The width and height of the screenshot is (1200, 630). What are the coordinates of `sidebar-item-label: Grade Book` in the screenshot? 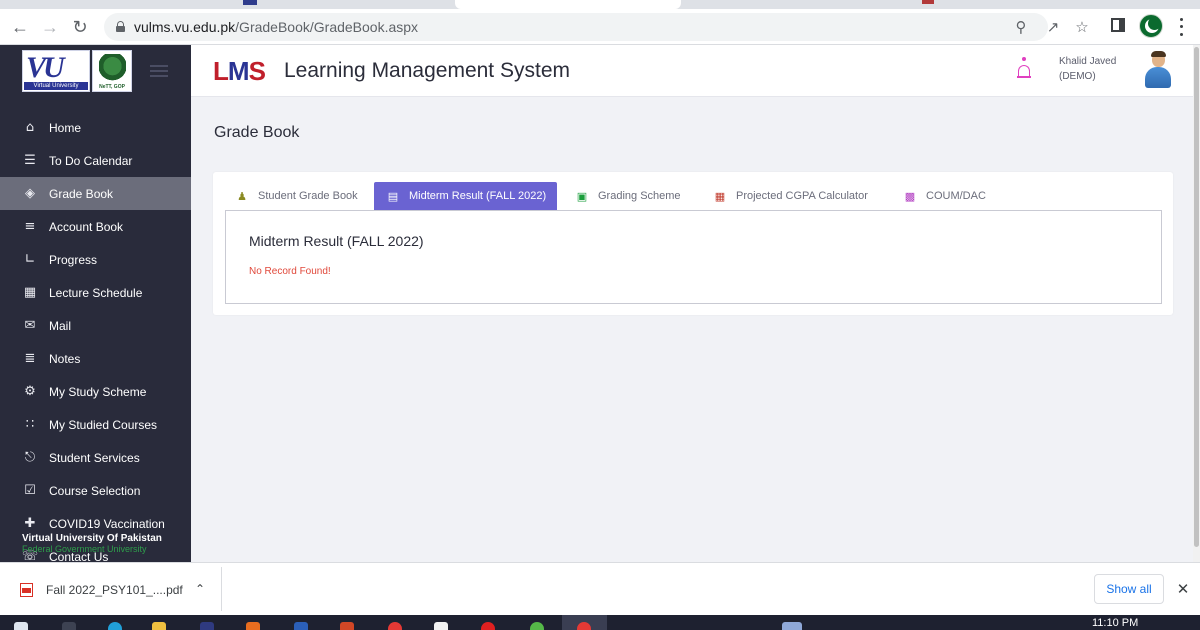 It's located at (81, 193).